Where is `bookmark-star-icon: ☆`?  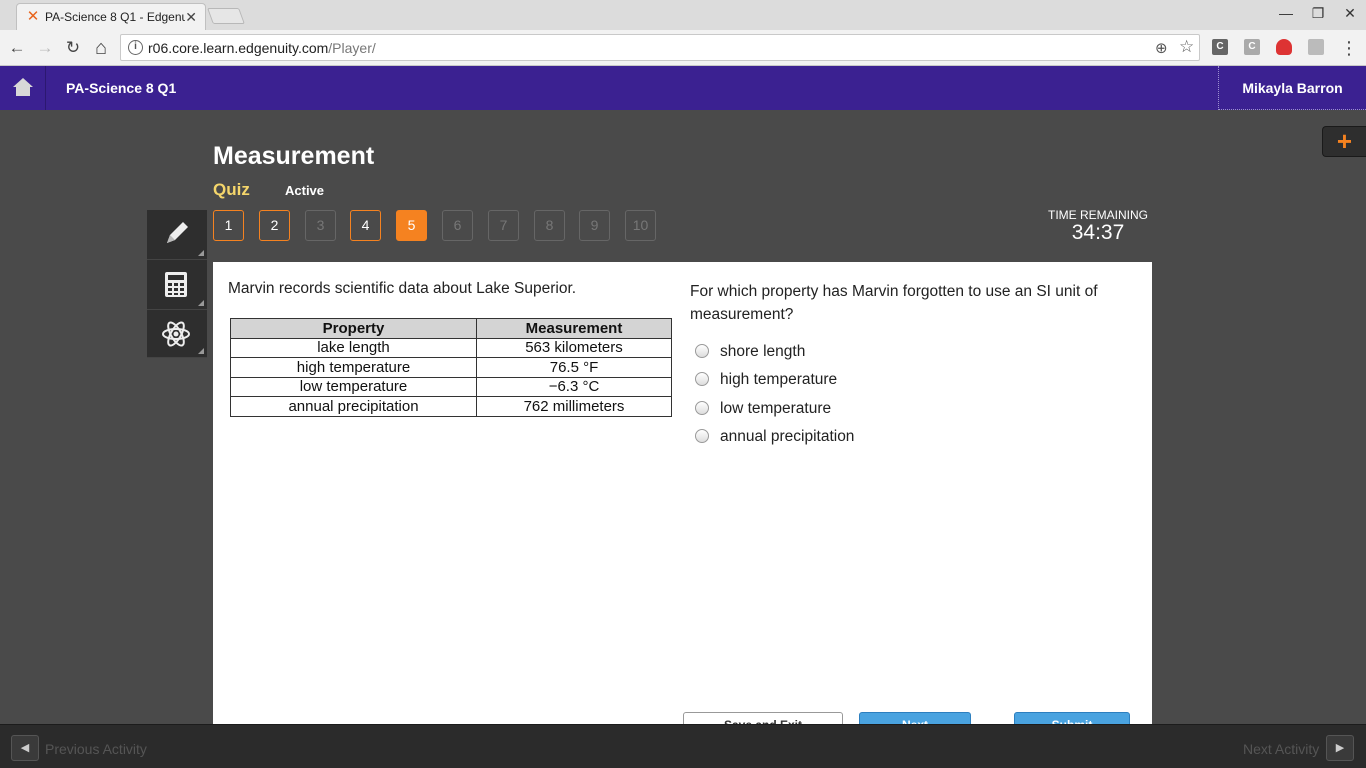 bookmark-star-icon: ☆ is located at coordinates (1186, 47).